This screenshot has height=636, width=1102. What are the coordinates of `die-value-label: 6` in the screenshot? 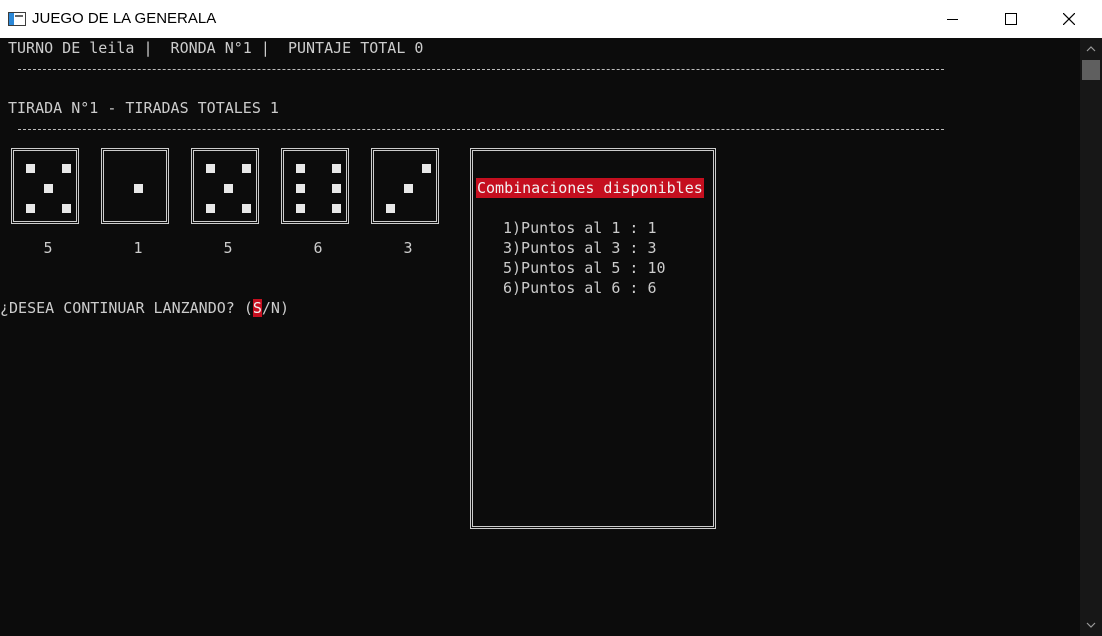 It's located at (318, 248).